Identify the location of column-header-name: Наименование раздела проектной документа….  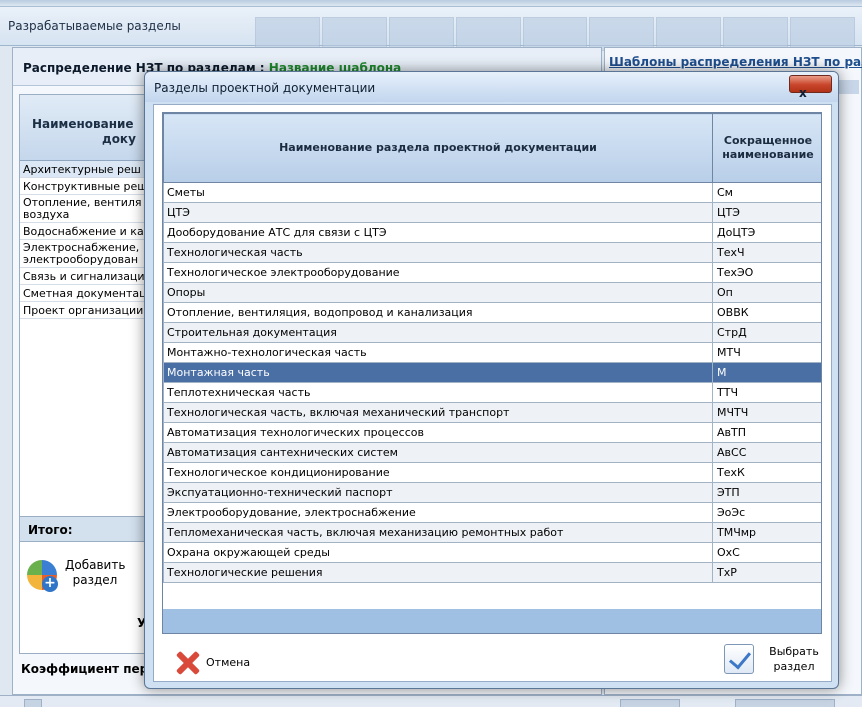
(438, 148).